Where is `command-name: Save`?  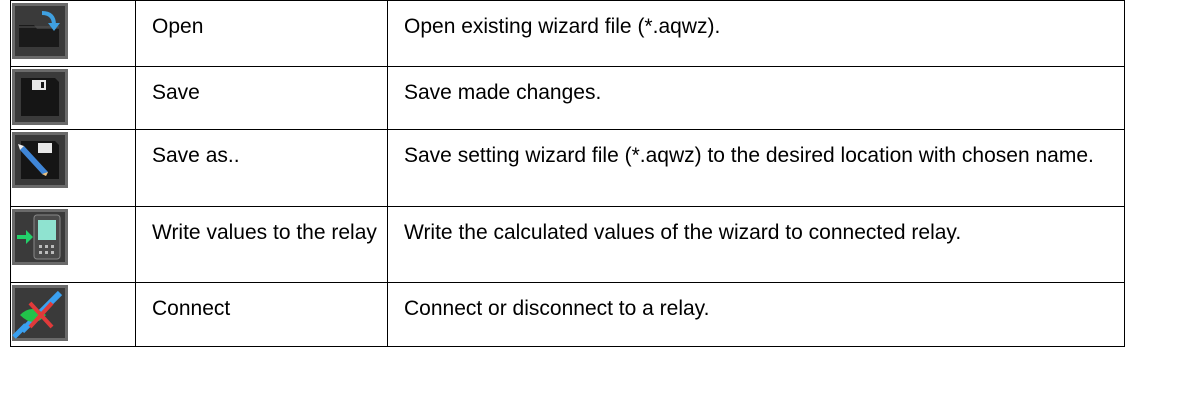 command-name: Save is located at coordinates (261, 98).